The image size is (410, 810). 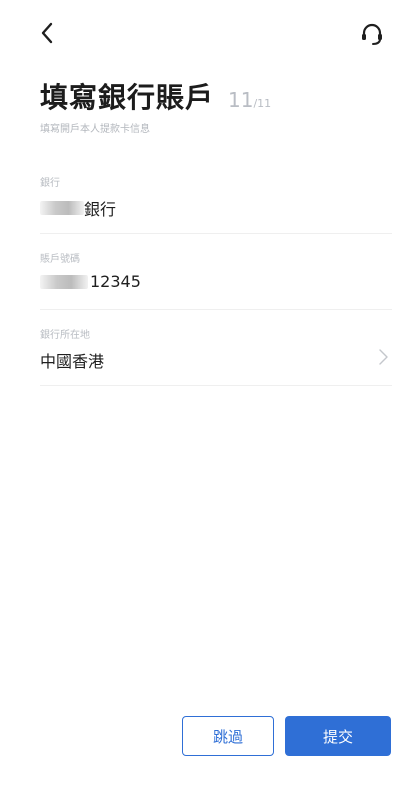 I want to click on bank-location-field: 銀行所在地 中國香港, so click(x=216, y=356).